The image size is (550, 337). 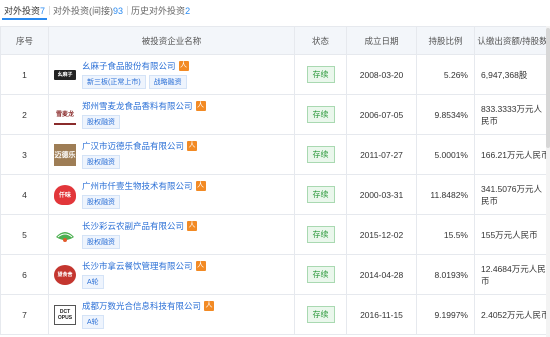 I want to click on company-name: 郑州雪麦龙食品香料有限公司, so click(x=137, y=106).